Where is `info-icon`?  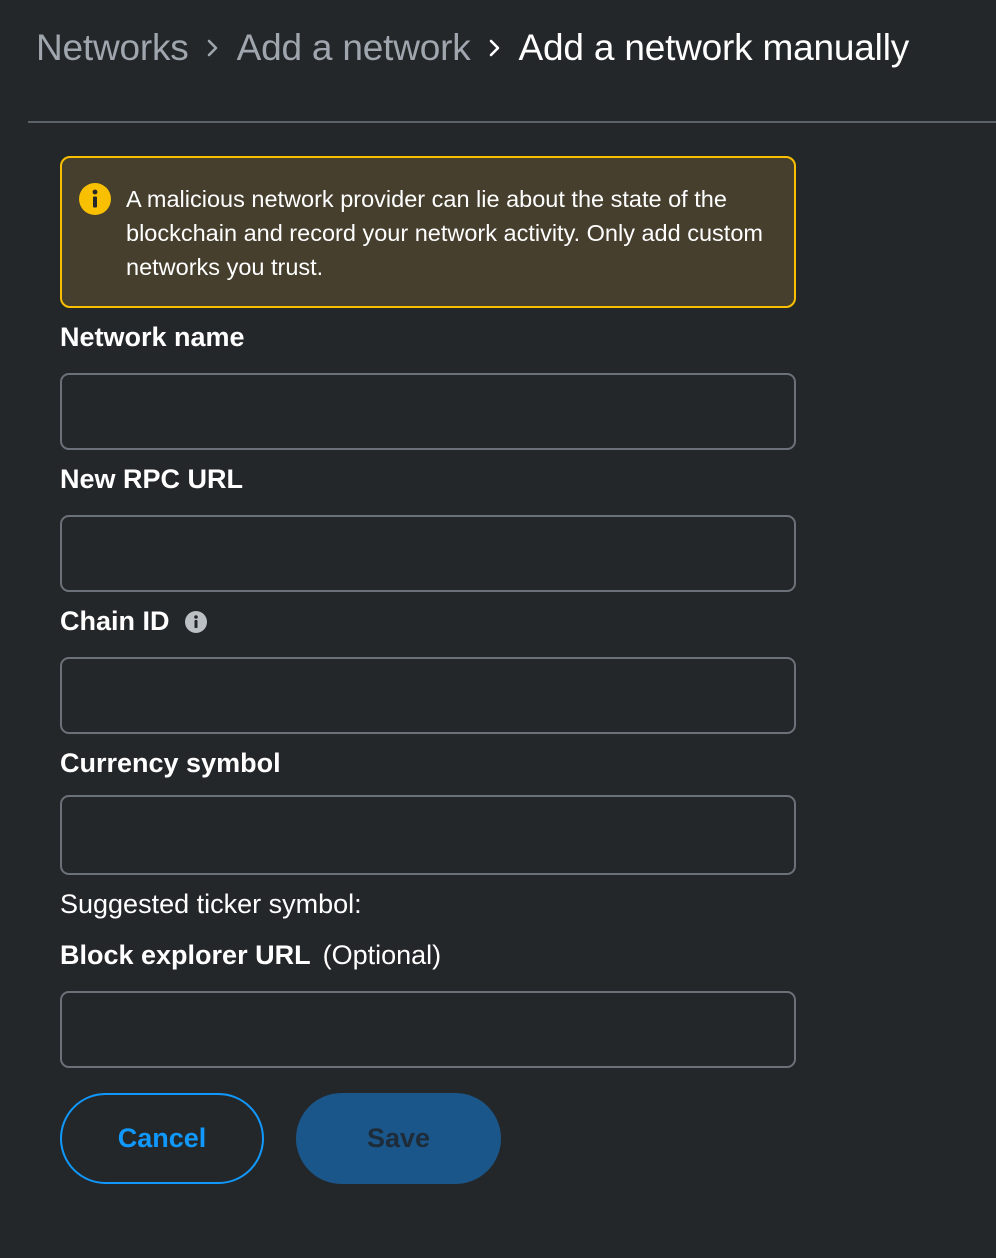 info-icon is located at coordinates (196, 622).